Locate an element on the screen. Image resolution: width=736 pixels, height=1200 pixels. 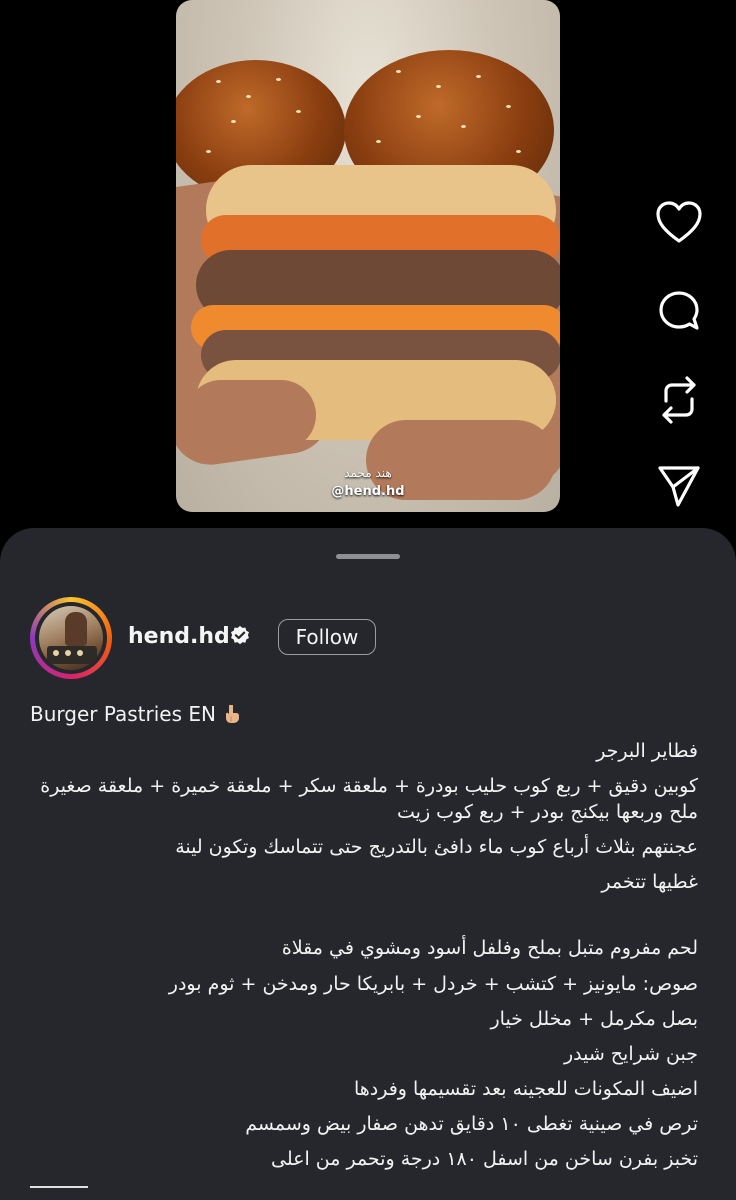
repost-button is located at coordinates (679, 400).